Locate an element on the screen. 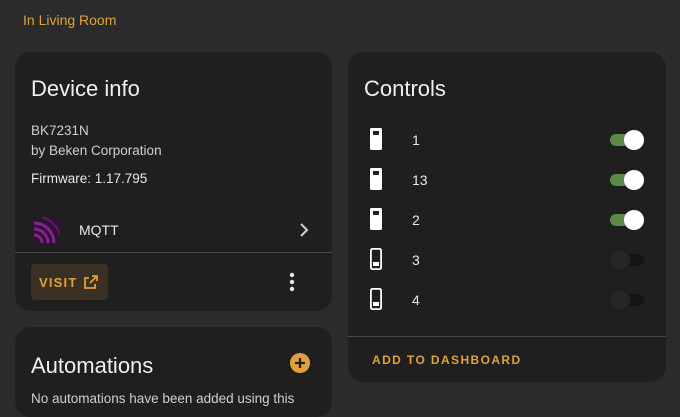 The height and width of the screenshot is (417, 680). chevron-right-icon is located at coordinates (304, 230).